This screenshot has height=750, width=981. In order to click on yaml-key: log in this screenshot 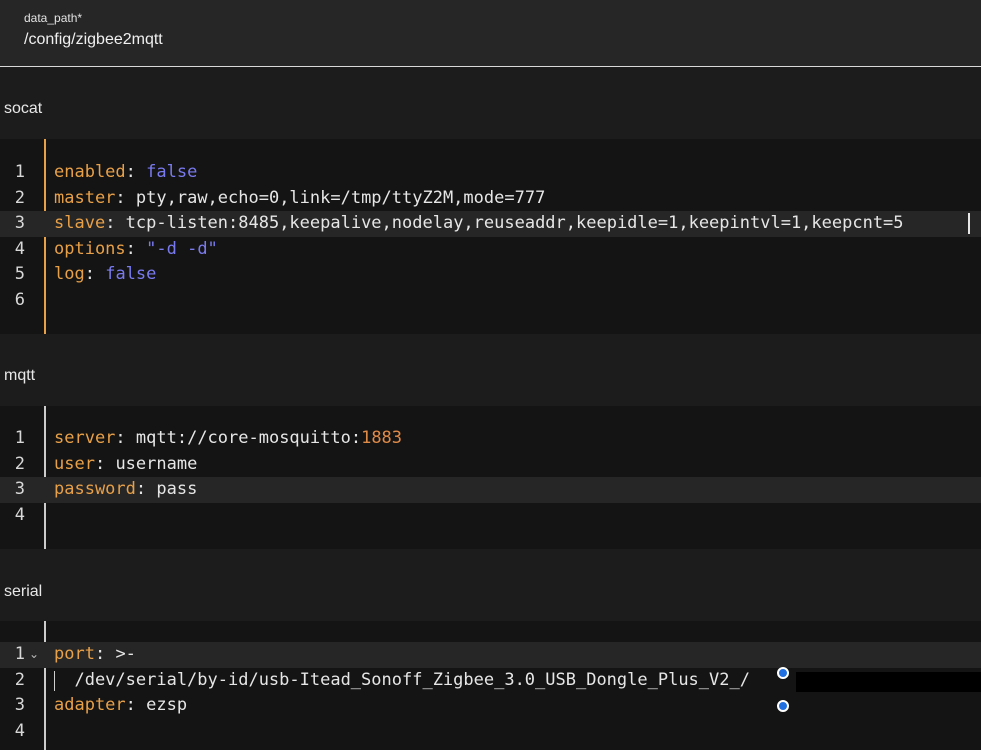, I will do `click(69, 274)`.